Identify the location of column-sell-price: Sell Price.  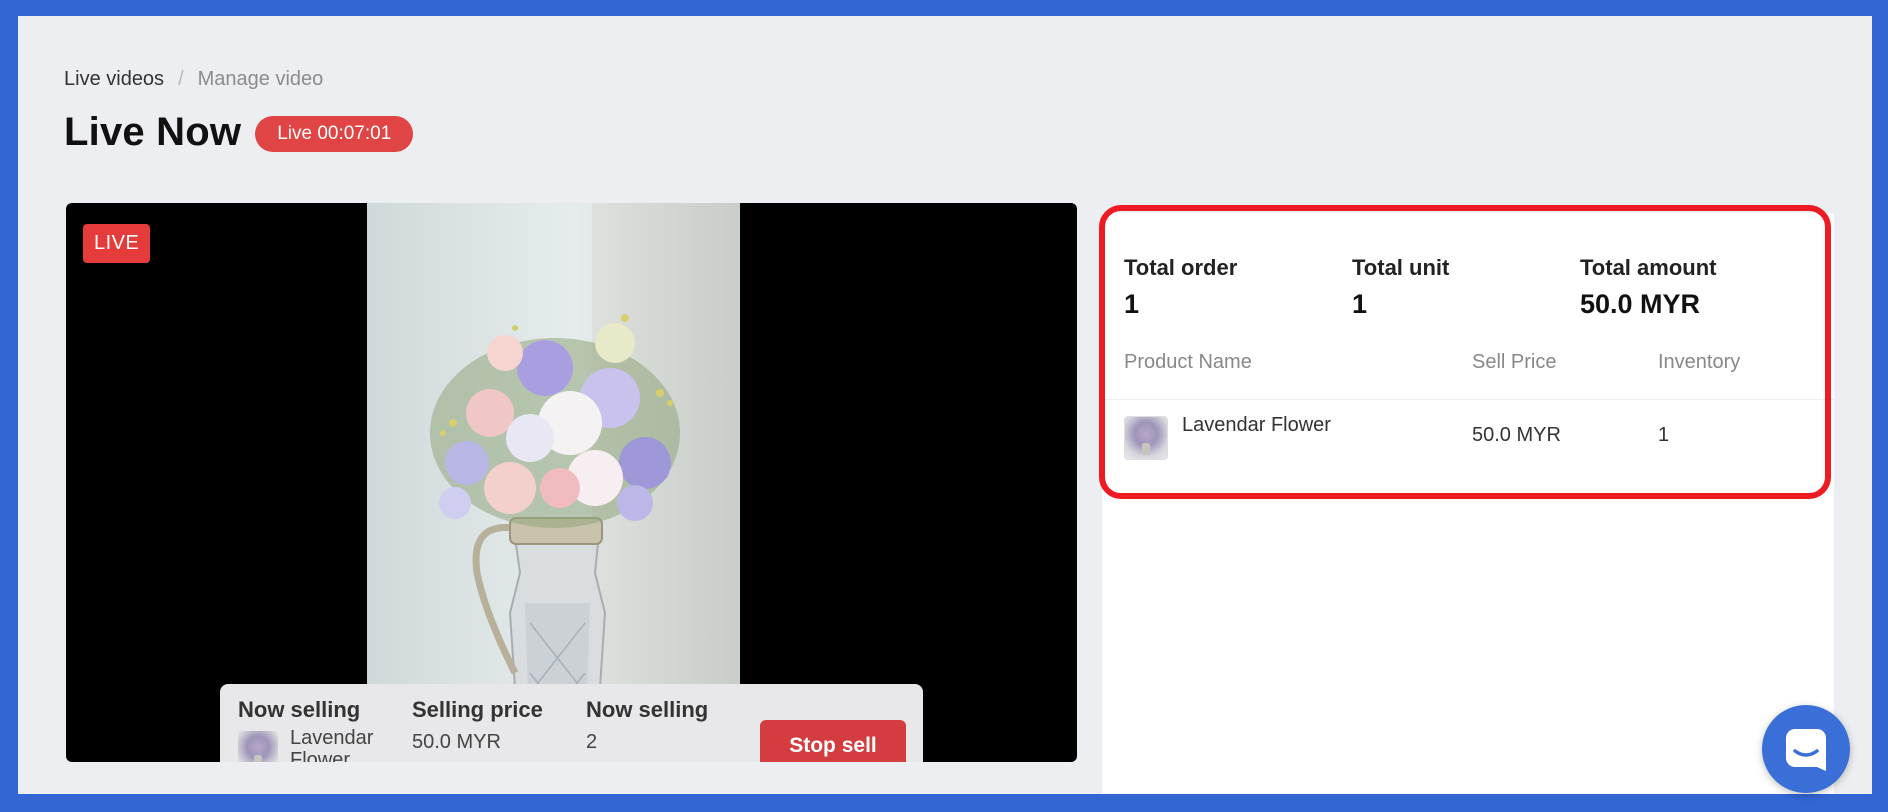
(1514, 362).